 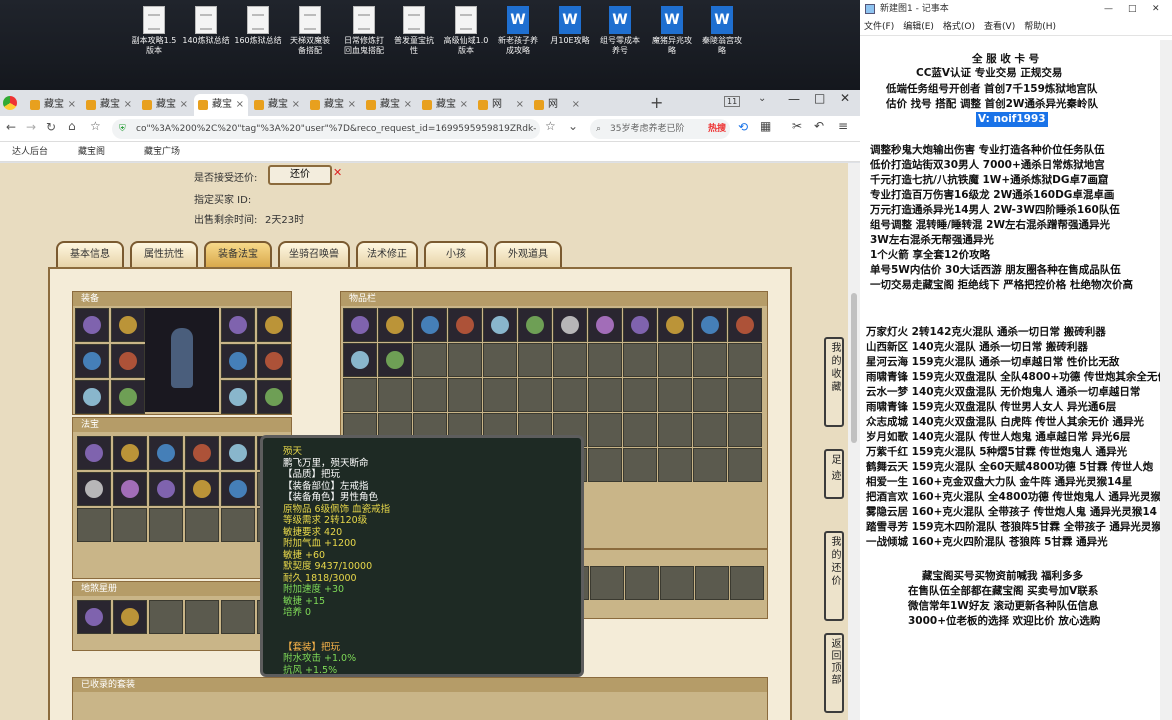 What do you see at coordinates (72, 126) in the screenshot?
I see `home-icon: ⌂` at bounding box center [72, 126].